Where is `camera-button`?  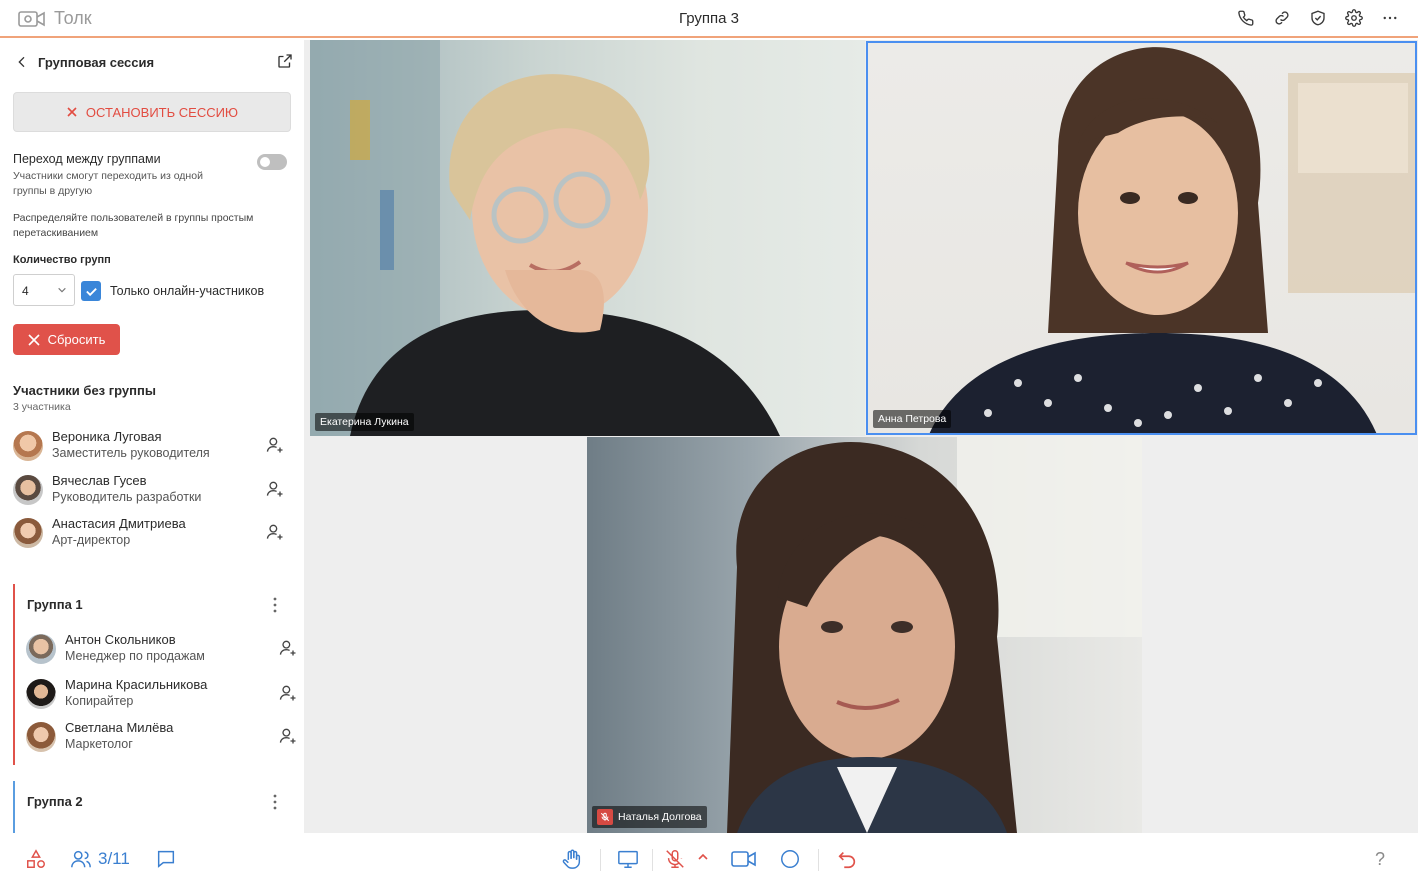 camera-button is located at coordinates (744, 859).